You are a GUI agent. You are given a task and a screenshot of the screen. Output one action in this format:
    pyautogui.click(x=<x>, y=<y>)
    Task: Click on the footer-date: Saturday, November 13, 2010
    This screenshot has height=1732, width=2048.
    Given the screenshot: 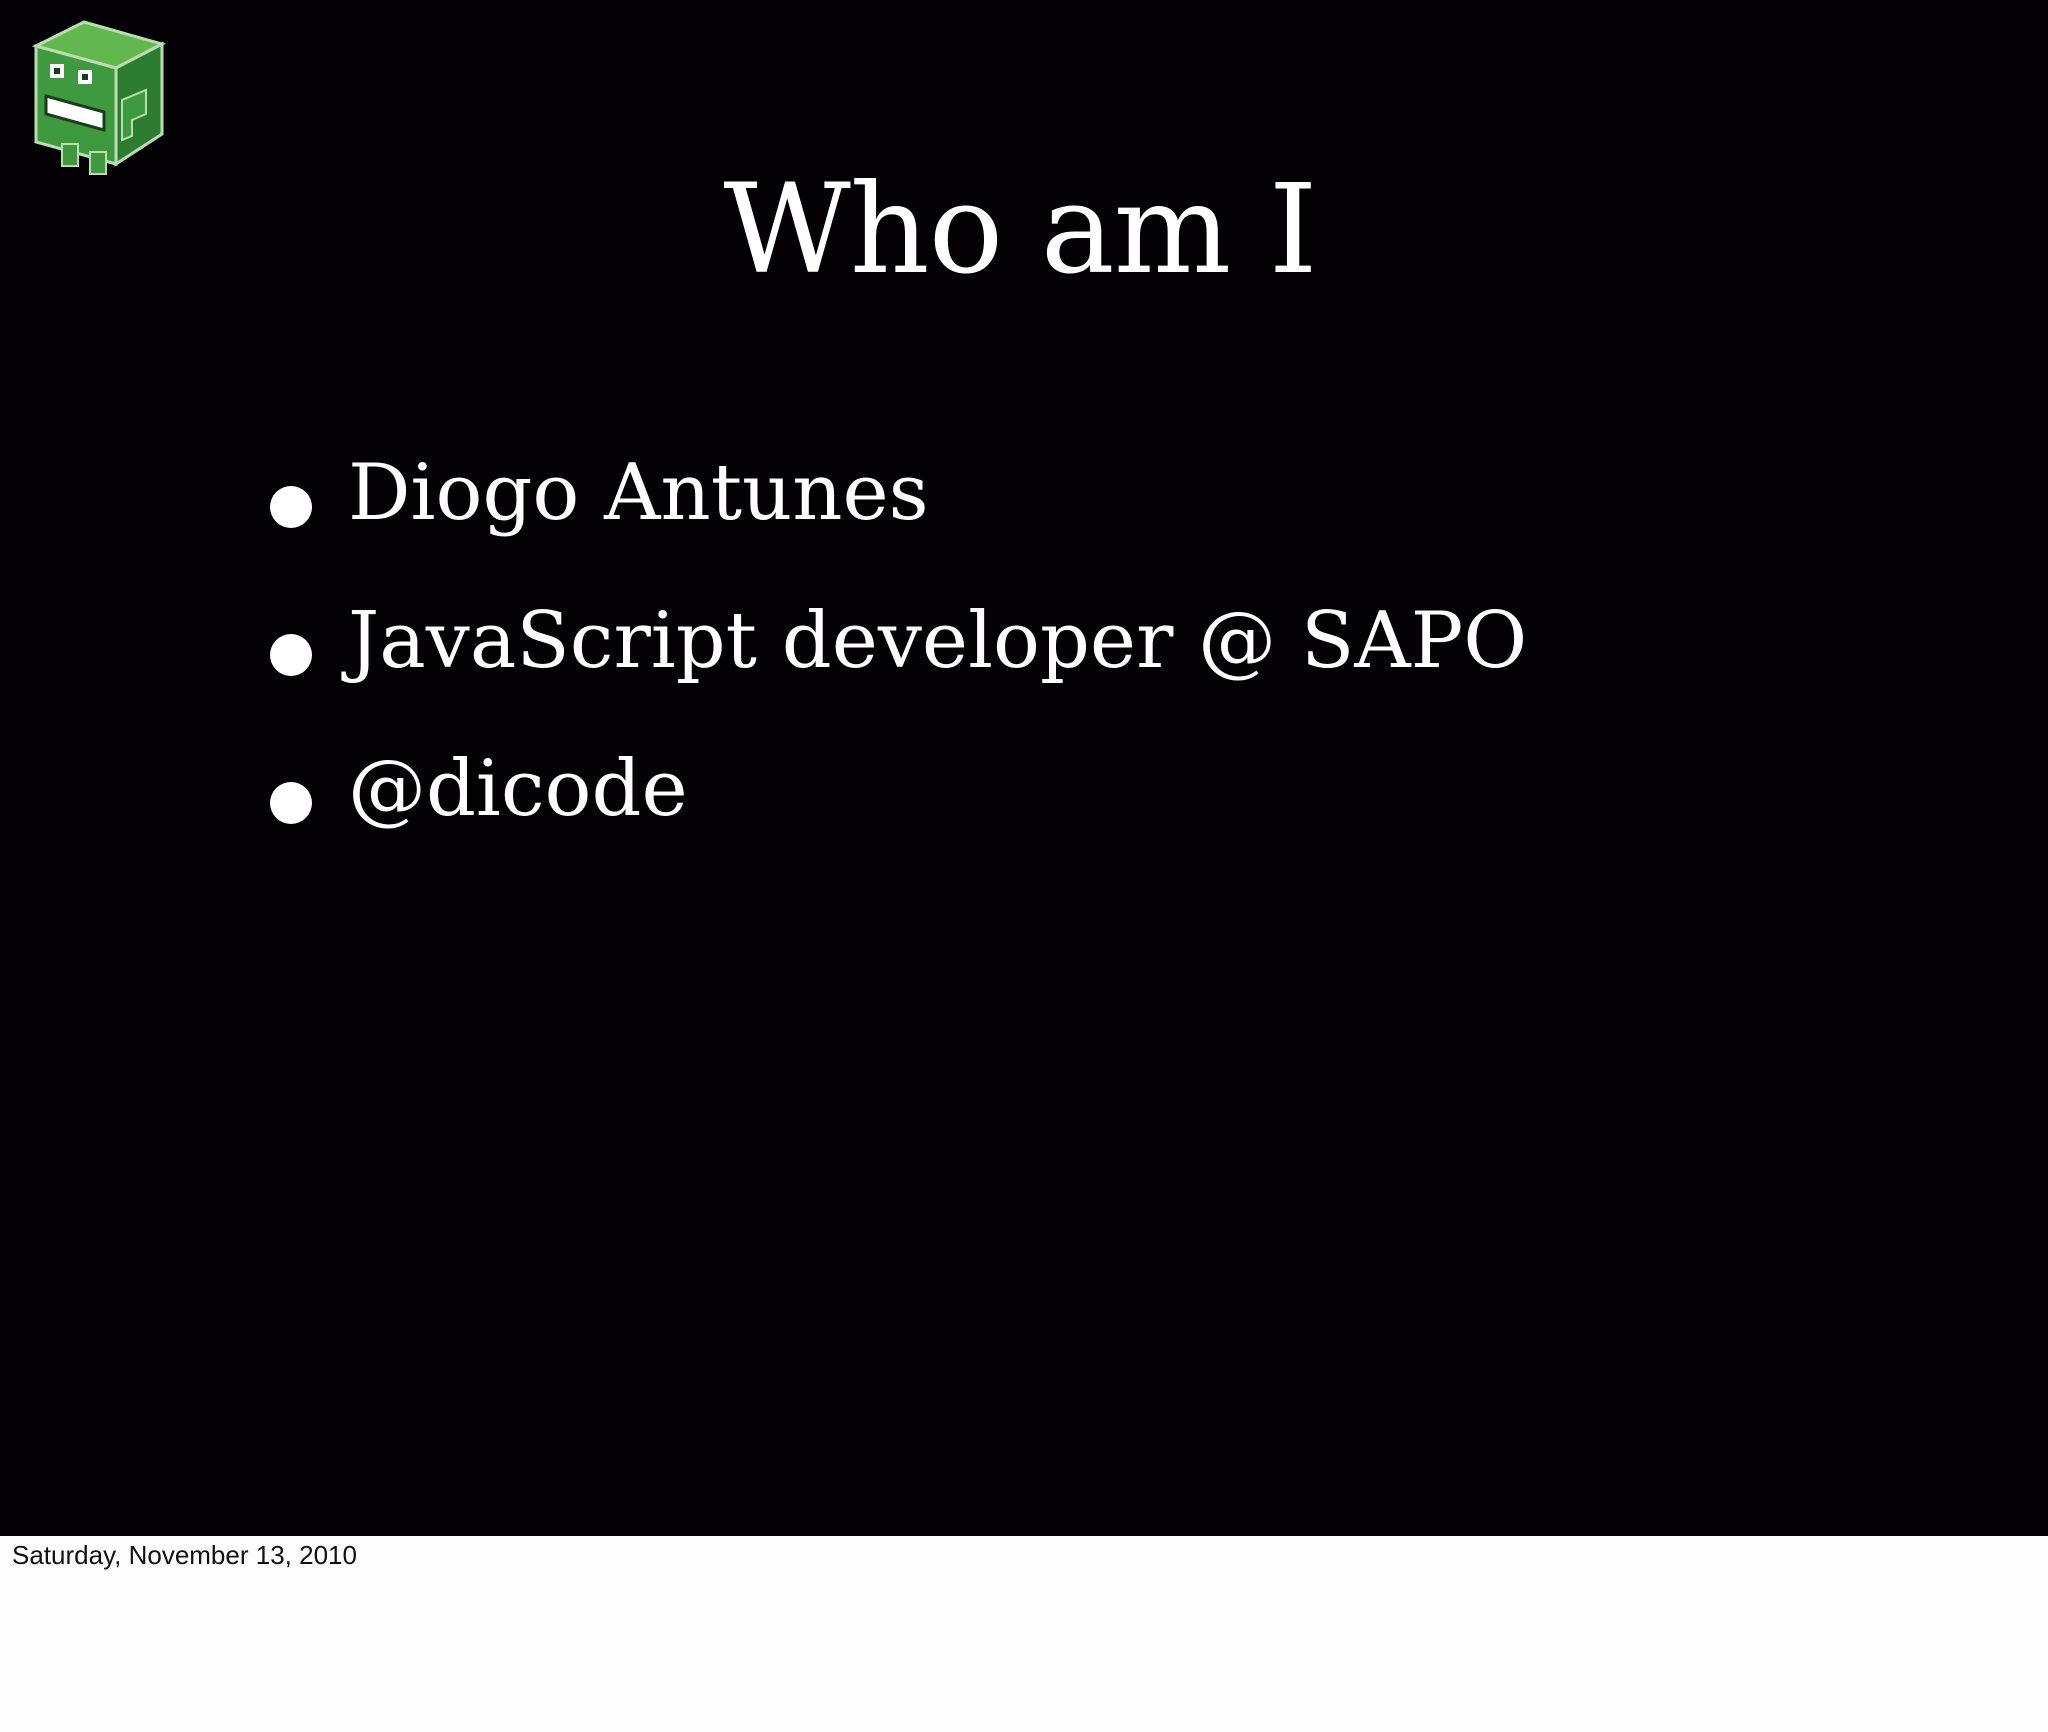 What is the action you would take?
    pyautogui.click(x=184, y=1555)
    